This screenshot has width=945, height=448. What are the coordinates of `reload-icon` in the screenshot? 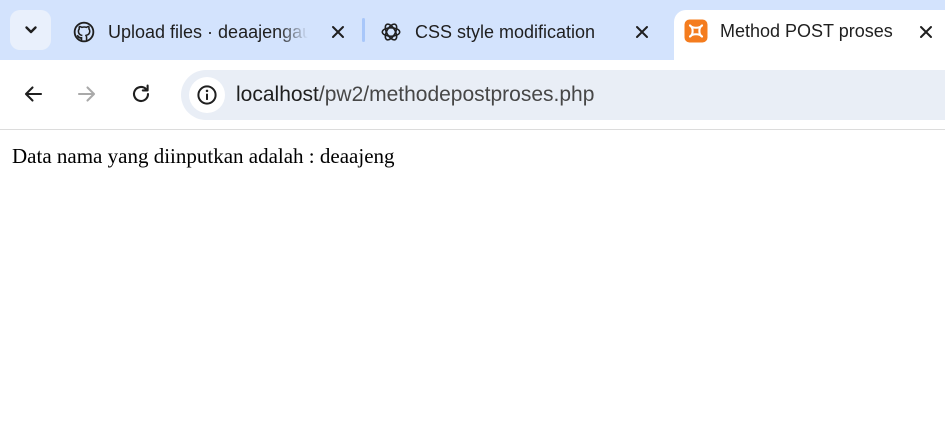 It's located at (141, 93).